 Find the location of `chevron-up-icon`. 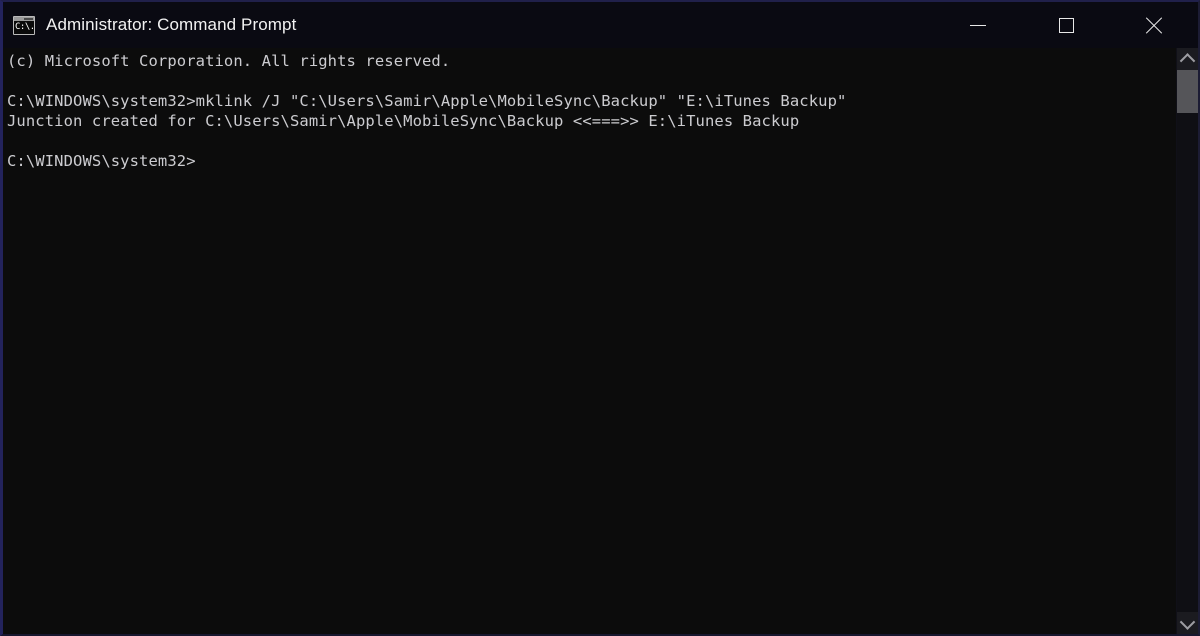

chevron-up-icon is located at coordinates (1187, 60).